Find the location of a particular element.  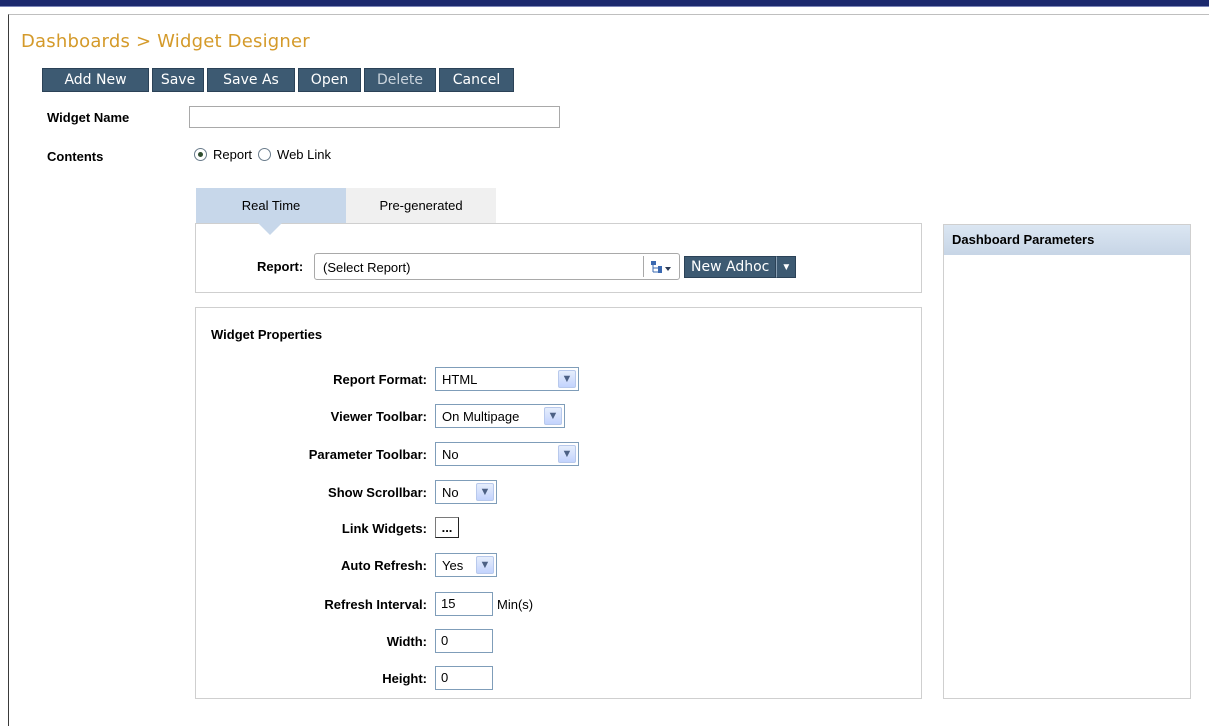

refresh-interval-input: 15 is located at coordinates (464, 604).